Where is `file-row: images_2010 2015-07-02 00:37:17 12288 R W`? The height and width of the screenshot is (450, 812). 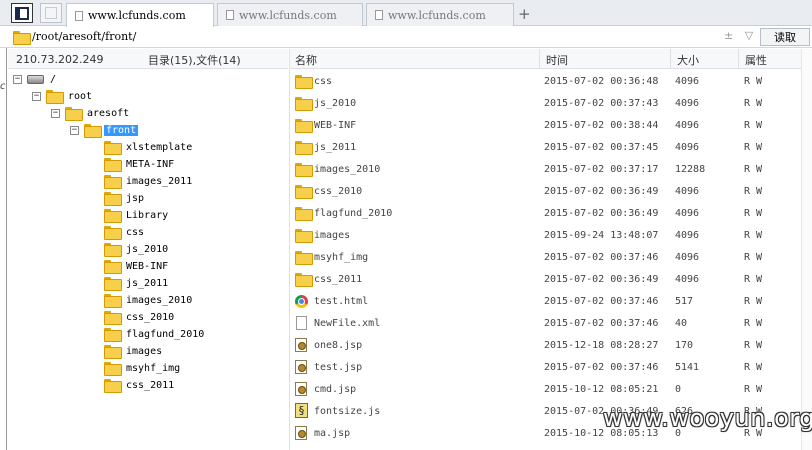 file-row: images_2010 2015-07-02 00:37:17 12288 R W is located at coordinates (545, 169).